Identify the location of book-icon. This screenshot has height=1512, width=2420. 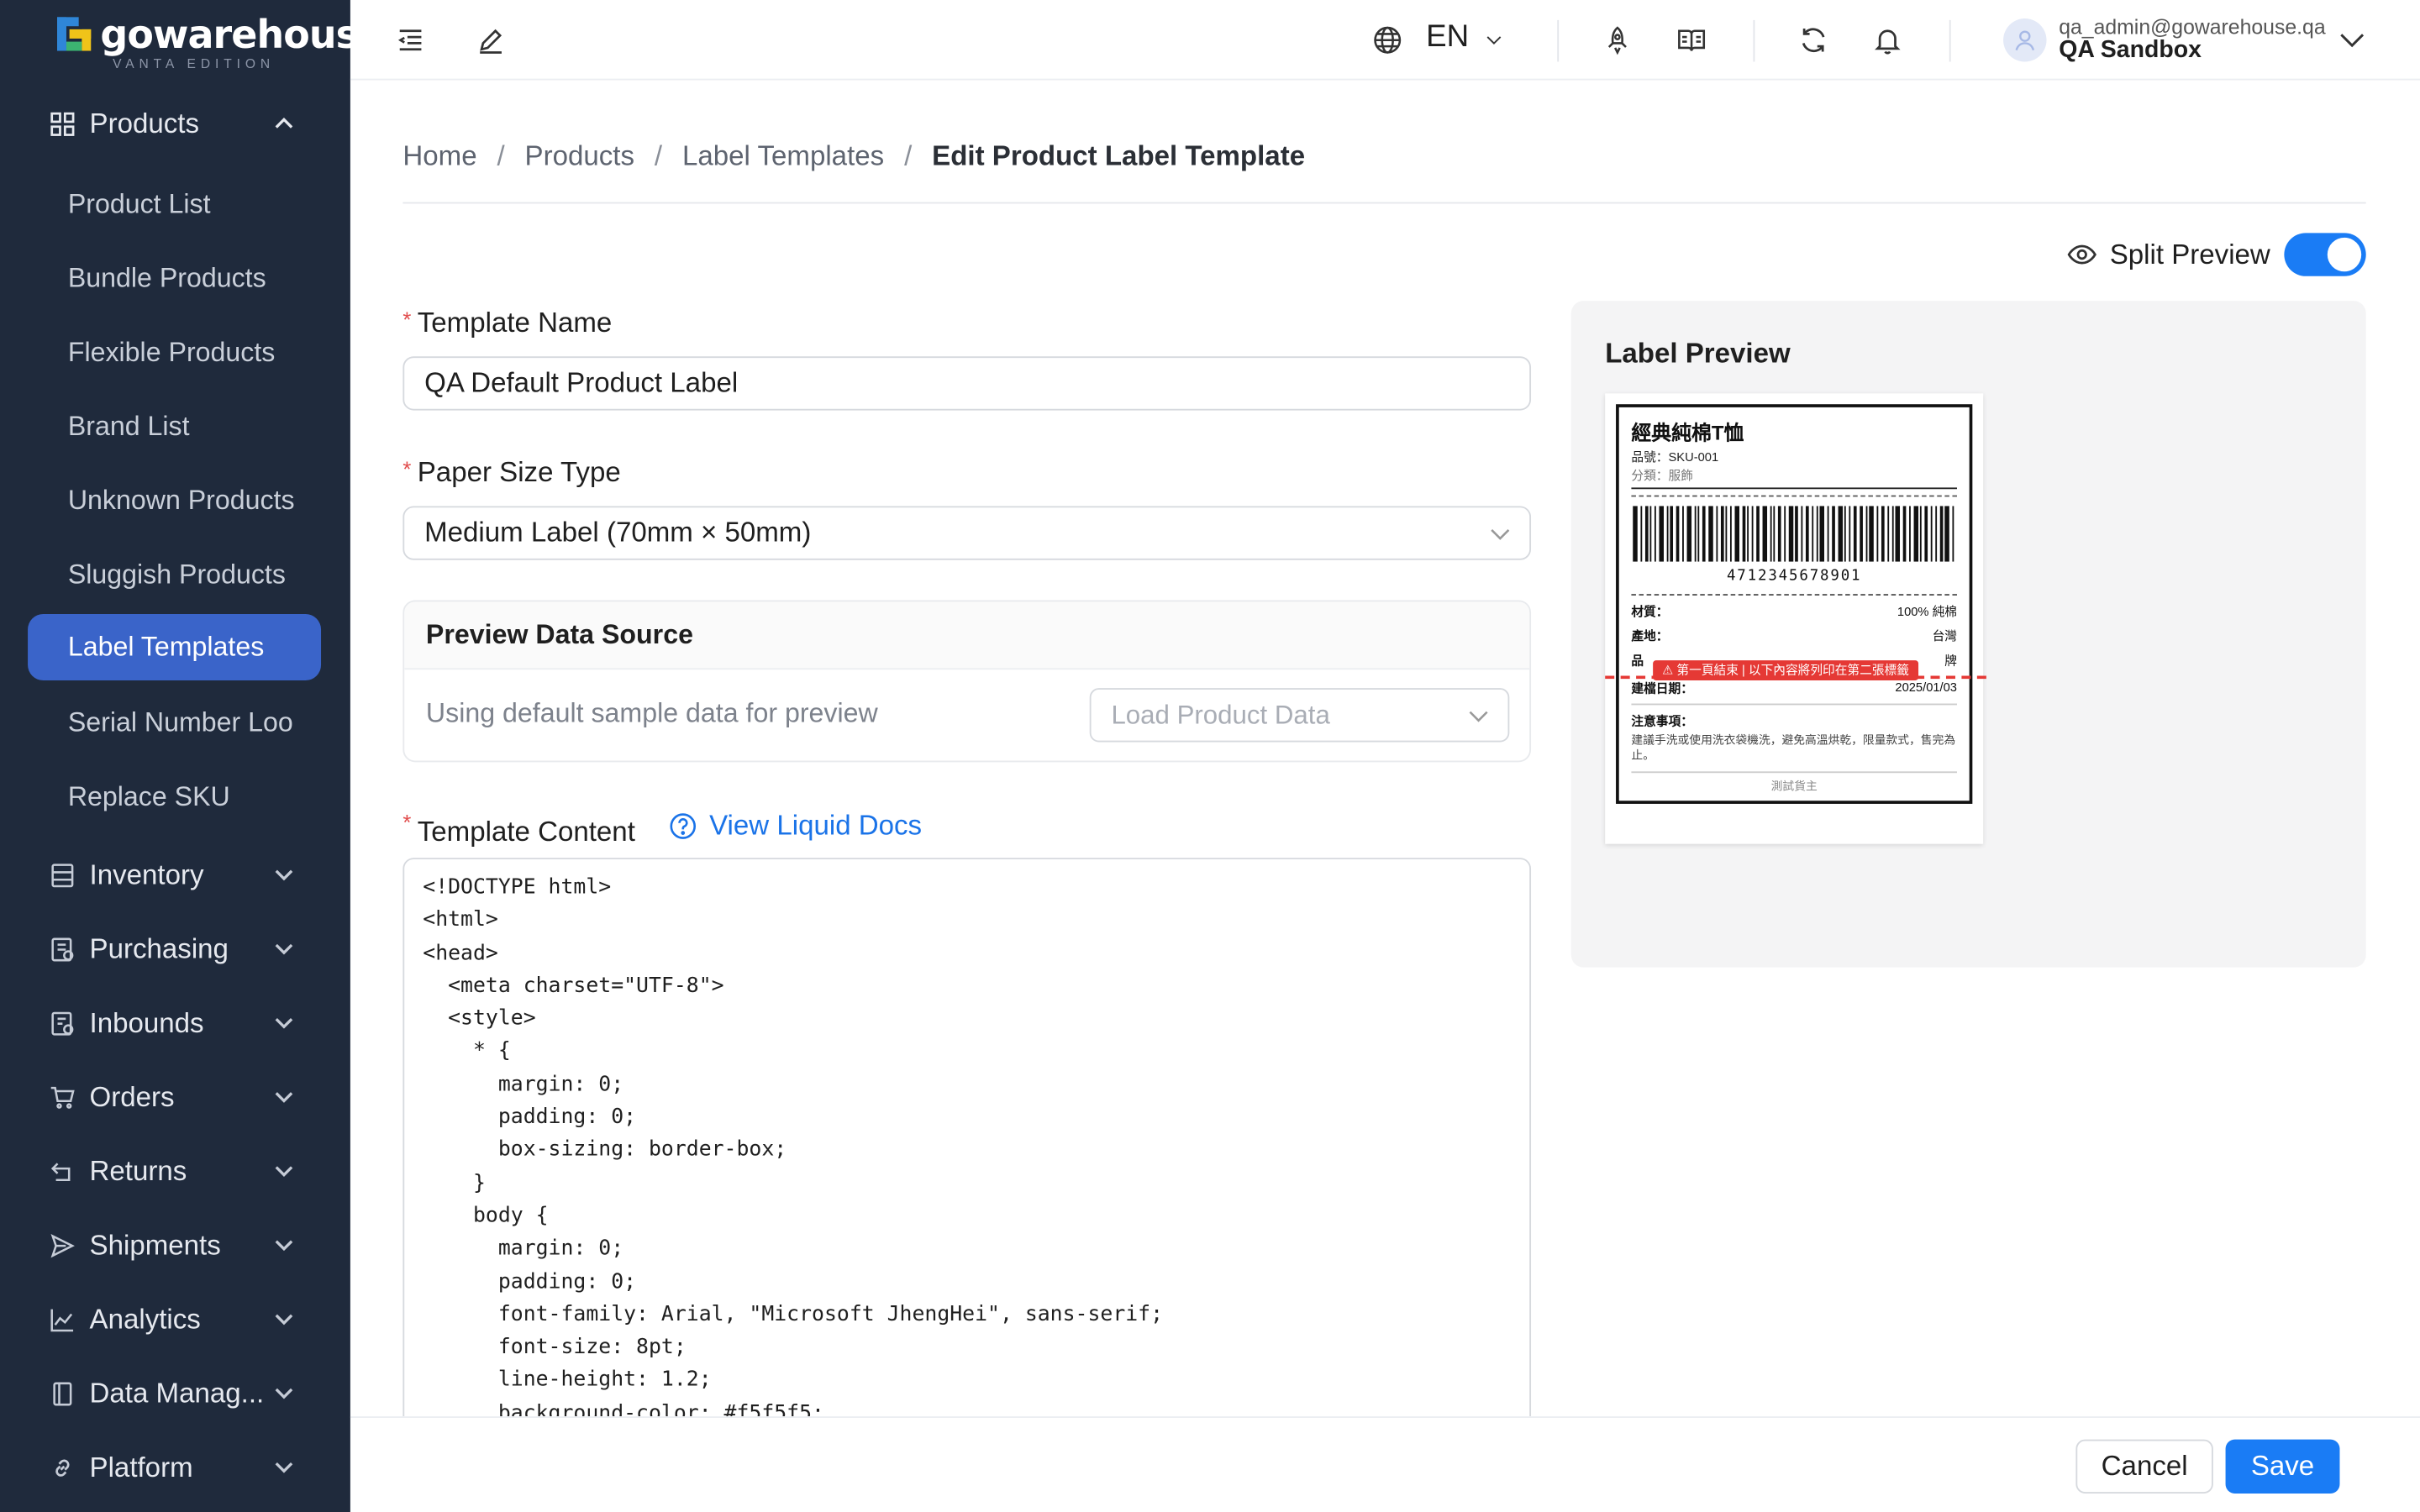
(1691, 40).